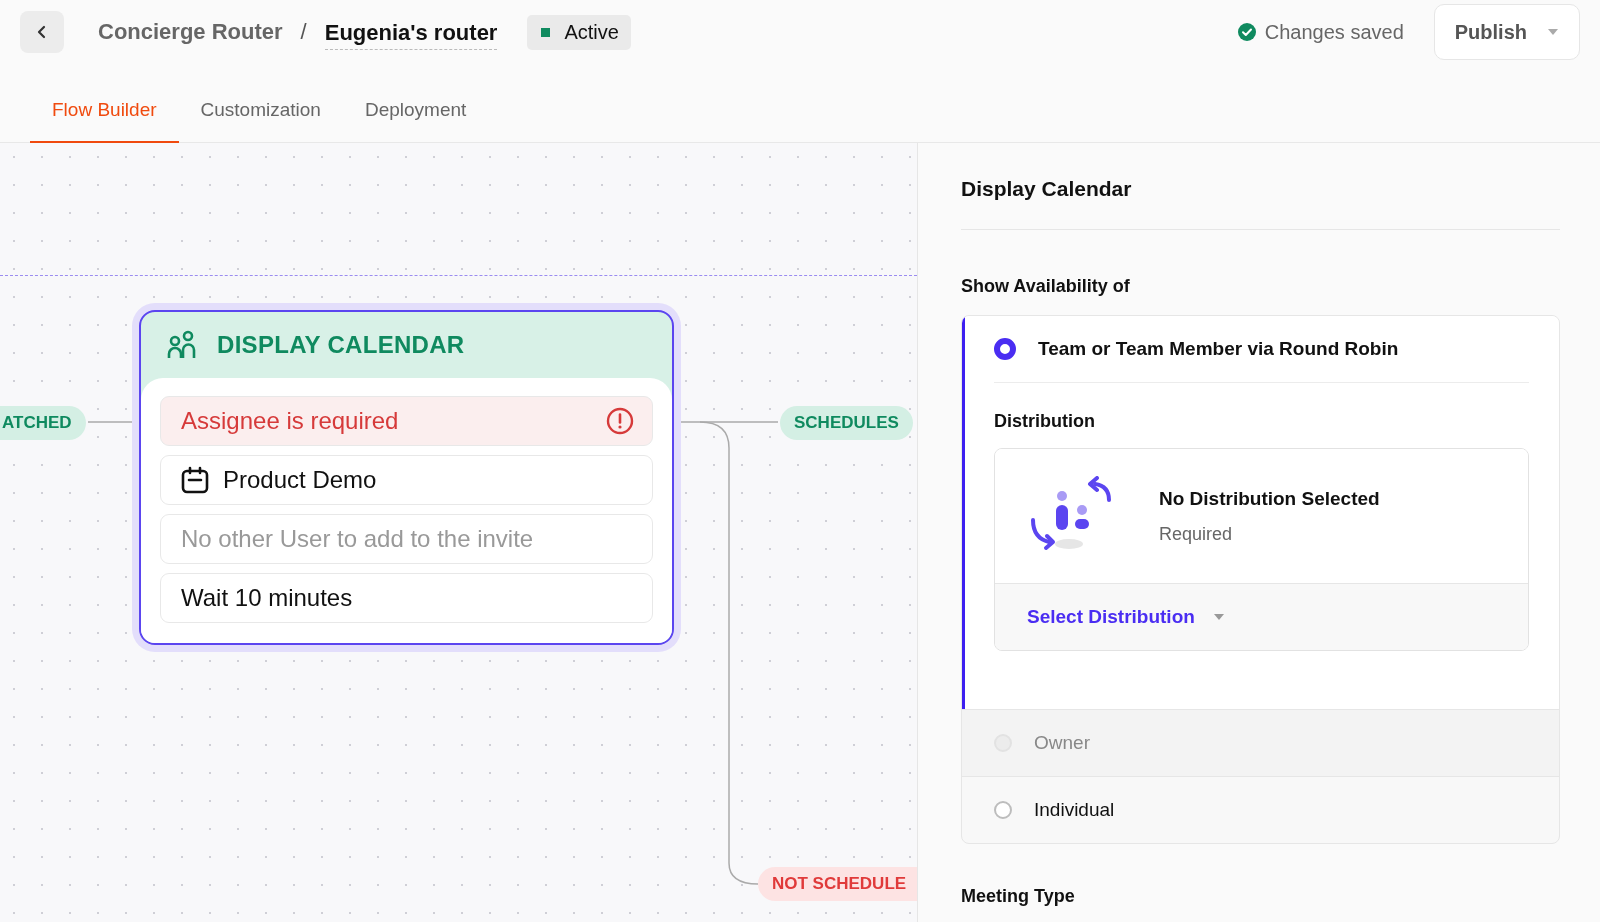 This screenshot has width=1600, height=922. I want to click on edge-label: NOT SCHEDULE, so click(837, 884).